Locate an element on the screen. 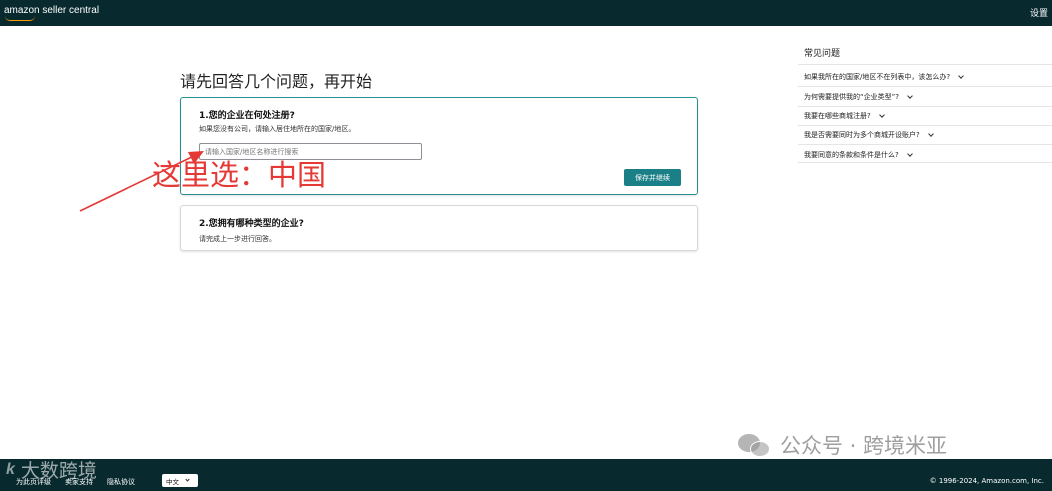 The height and width of the screenshot is (491, 1052). page-title: 请先回答几个问题，再开始 is located at coordinates (276, 81).